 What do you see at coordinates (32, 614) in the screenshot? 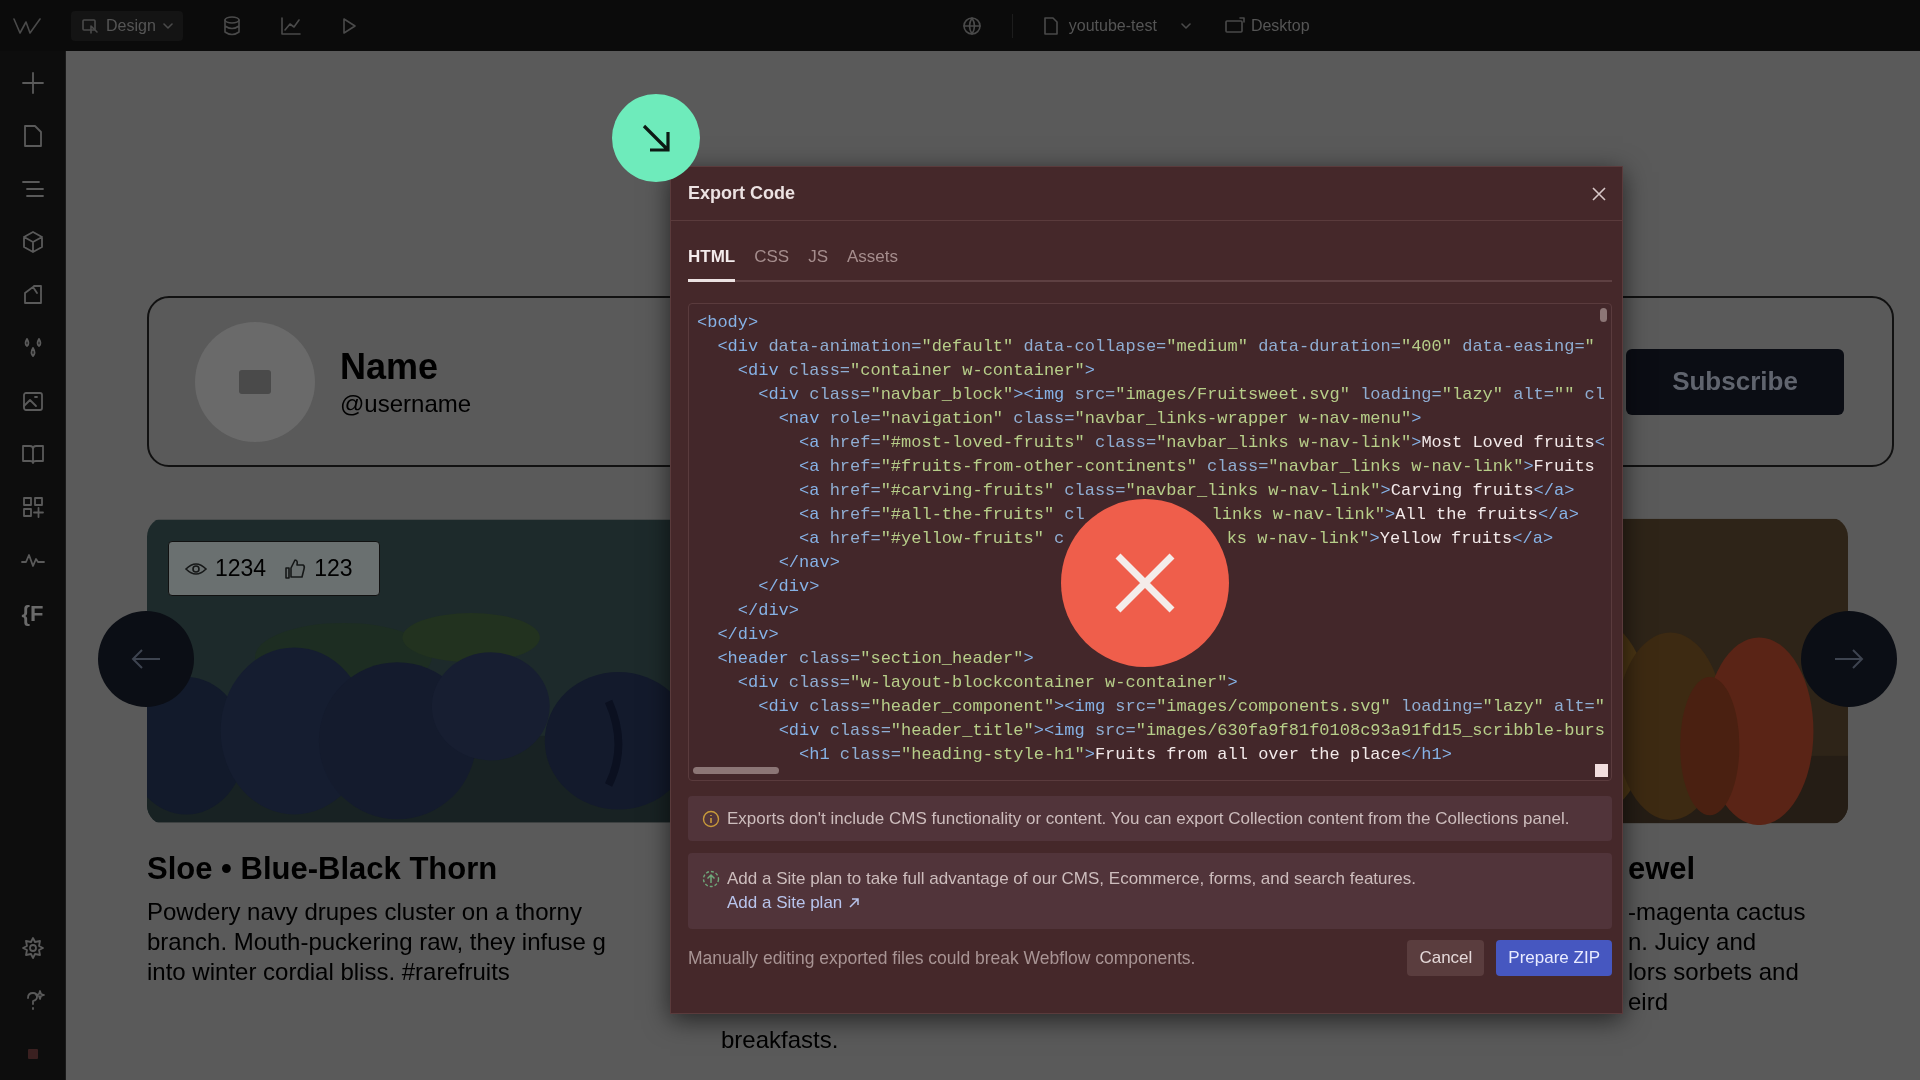
I see `variables-button: {F` at bounding box center [32, 614].